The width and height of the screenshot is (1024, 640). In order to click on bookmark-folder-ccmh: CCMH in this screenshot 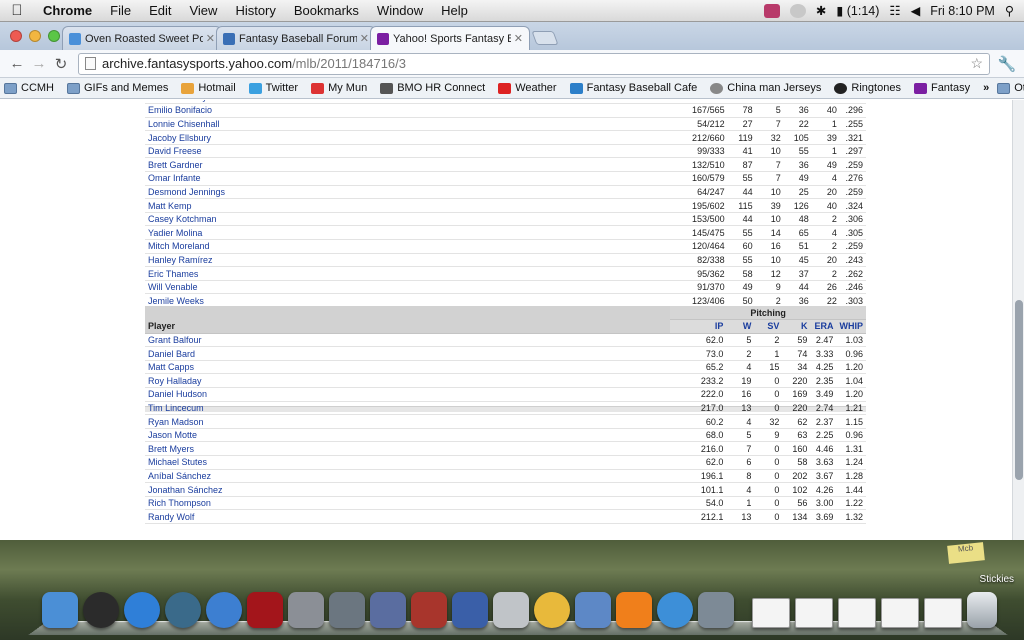, I will do `click(29, 88)`.